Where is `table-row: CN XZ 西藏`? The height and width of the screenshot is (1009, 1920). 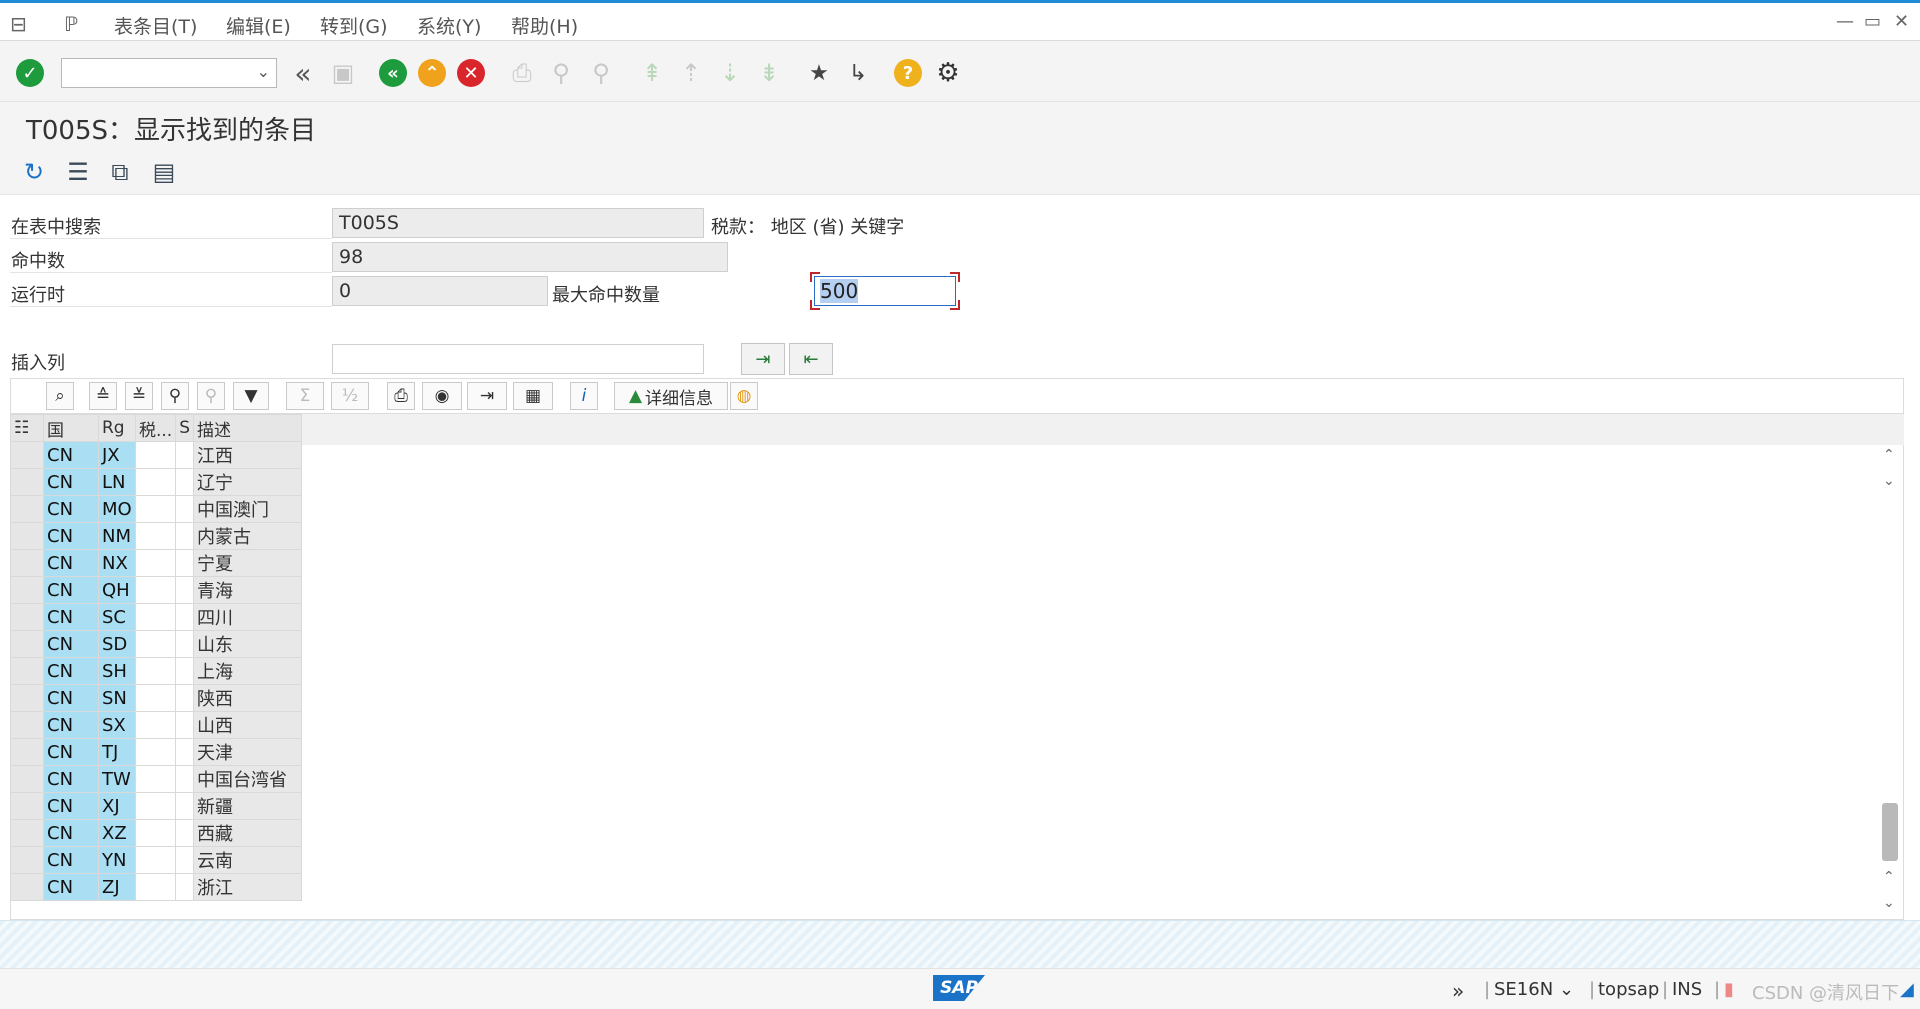
table-row: CN XZ 西藏 is located at coordinates (156, 833).